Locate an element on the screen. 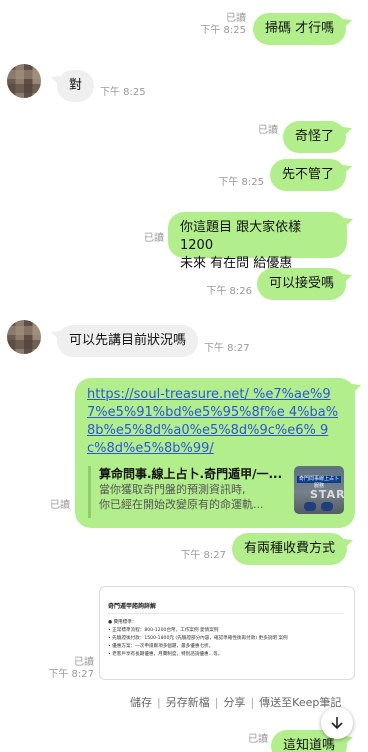 This screenshot has width=368, height=752. document-title: 奇門遁甲諮詢詳解 is located at coordinates (132, 606).